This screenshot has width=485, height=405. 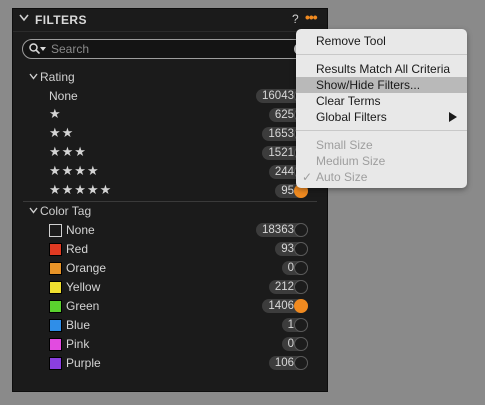 I want to click on color-tag-label: Red, so click(x=77, y=249).